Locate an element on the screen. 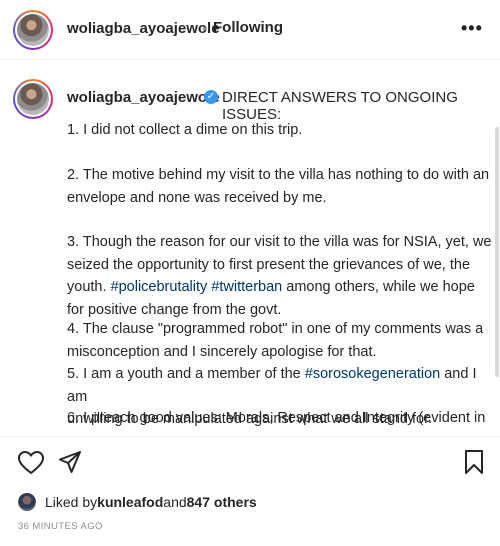 This screenshot has width=500, height=546. action-bar is located at coordinates (250, 461).